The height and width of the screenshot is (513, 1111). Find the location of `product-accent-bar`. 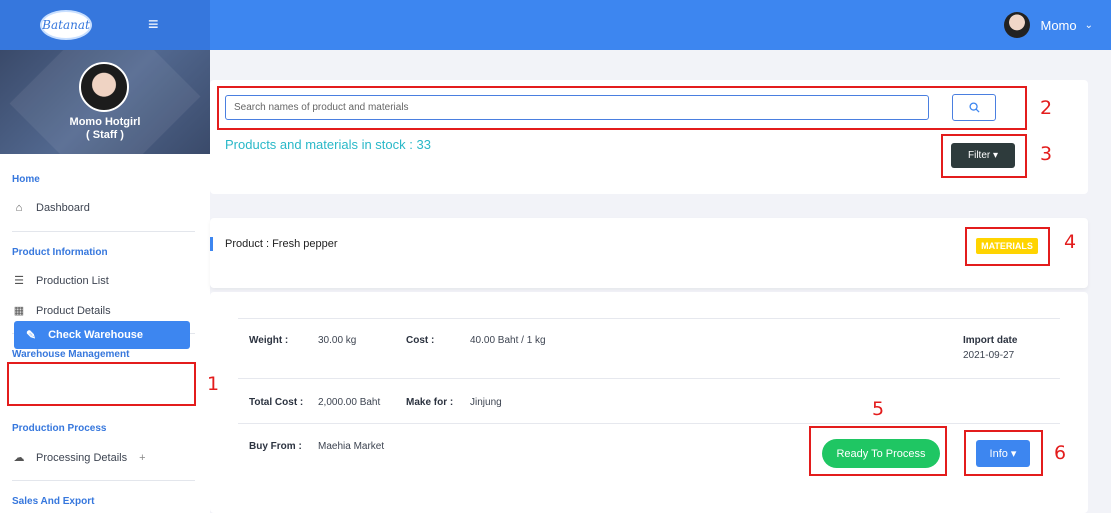

product-accent-bar is located at coordinates (211, 244).